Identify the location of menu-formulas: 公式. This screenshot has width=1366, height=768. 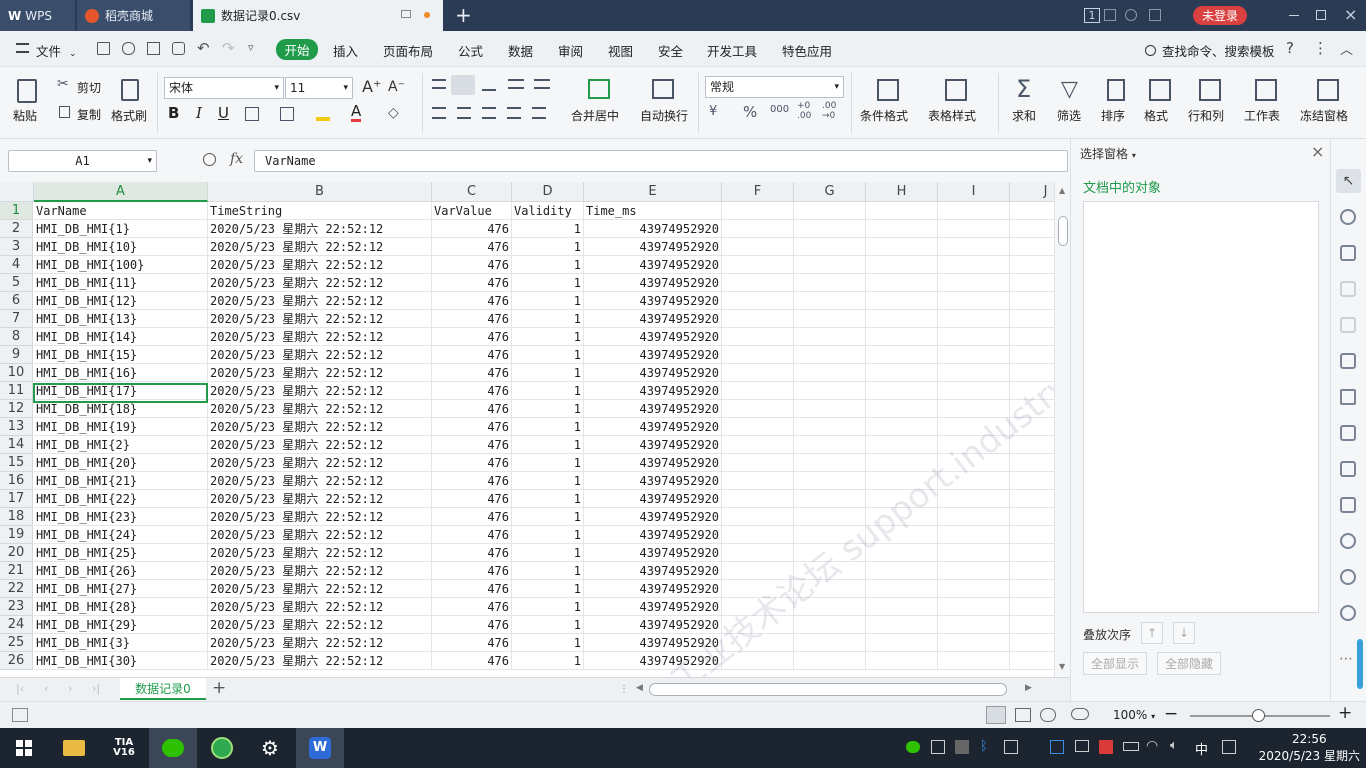
(470, 50).